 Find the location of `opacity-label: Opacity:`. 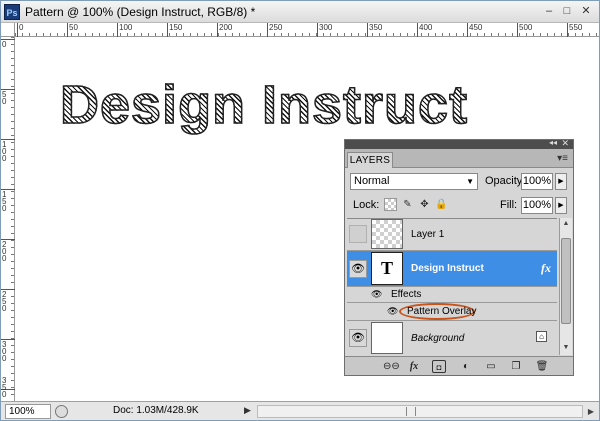

opacity-label: Opacity: is located at coordinates (505, 181).